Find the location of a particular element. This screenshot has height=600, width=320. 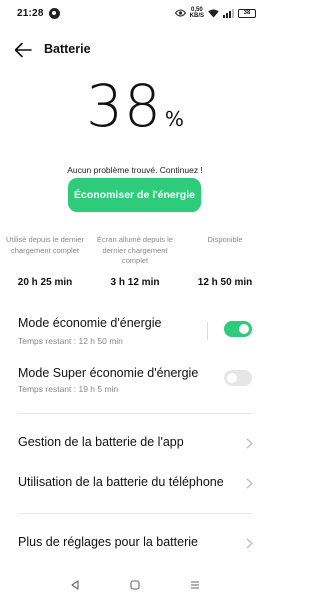

page-title: Batterie is located at coordinates (67, 49).